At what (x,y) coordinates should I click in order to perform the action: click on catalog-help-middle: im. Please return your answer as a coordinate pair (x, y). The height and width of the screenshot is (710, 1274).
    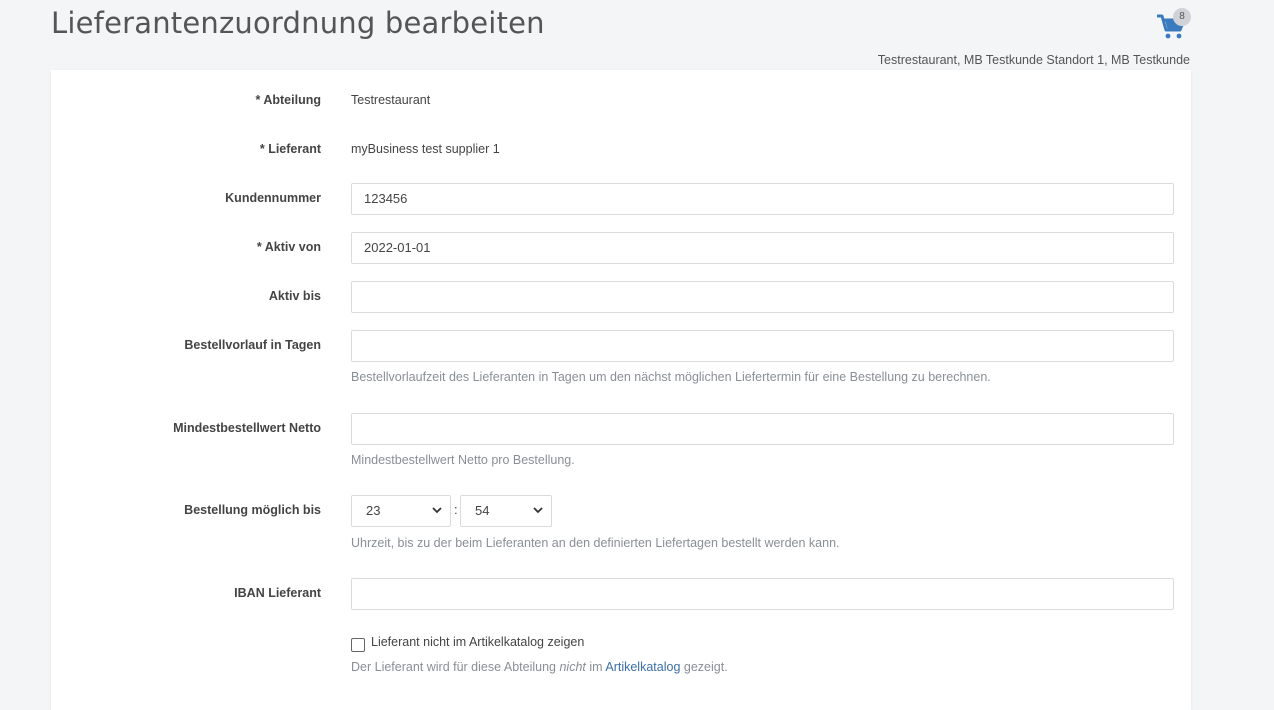
    Looking at the image, I should click on (596, 667).